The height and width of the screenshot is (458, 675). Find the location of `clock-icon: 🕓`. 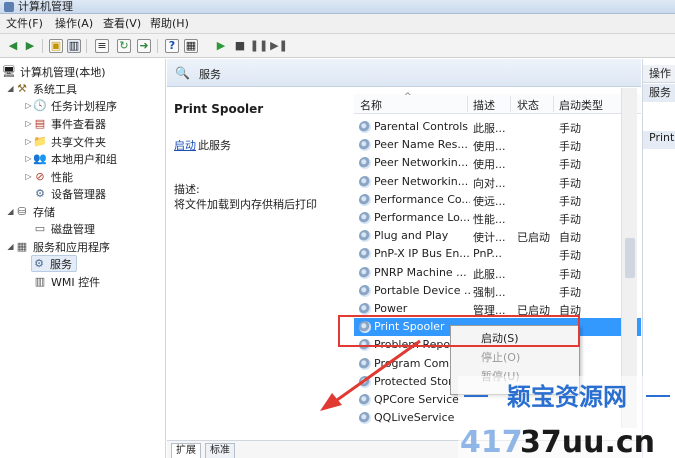

clock-icon: 🕓 is located at coordinates (40, 105).